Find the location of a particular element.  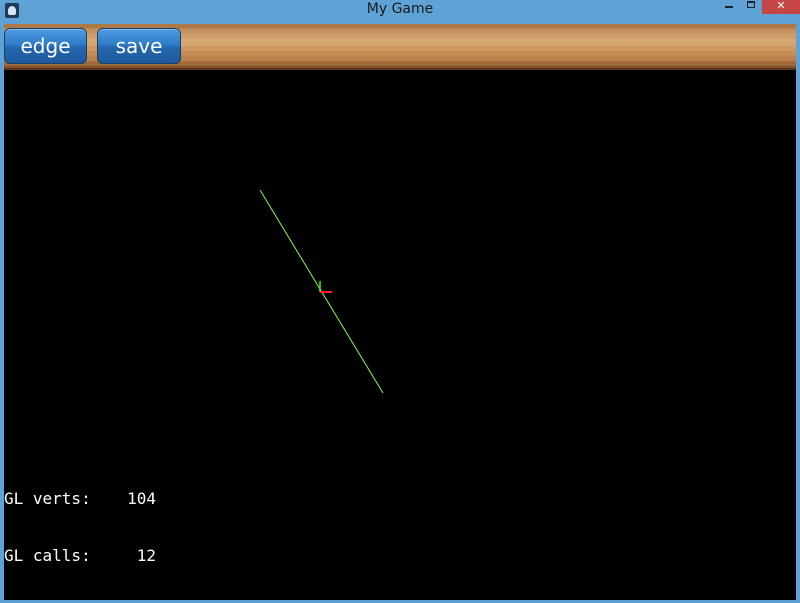

minimize-button is located at coordinates (729, 7).